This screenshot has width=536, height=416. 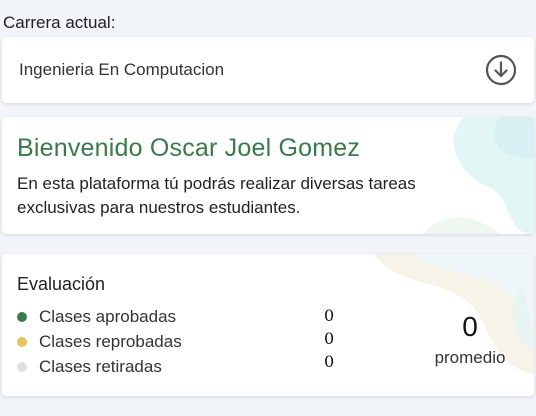 What do you see at coordinates (22, 316) in the screenshot?
I see `approved-dot` at bounding box center [22, 316].